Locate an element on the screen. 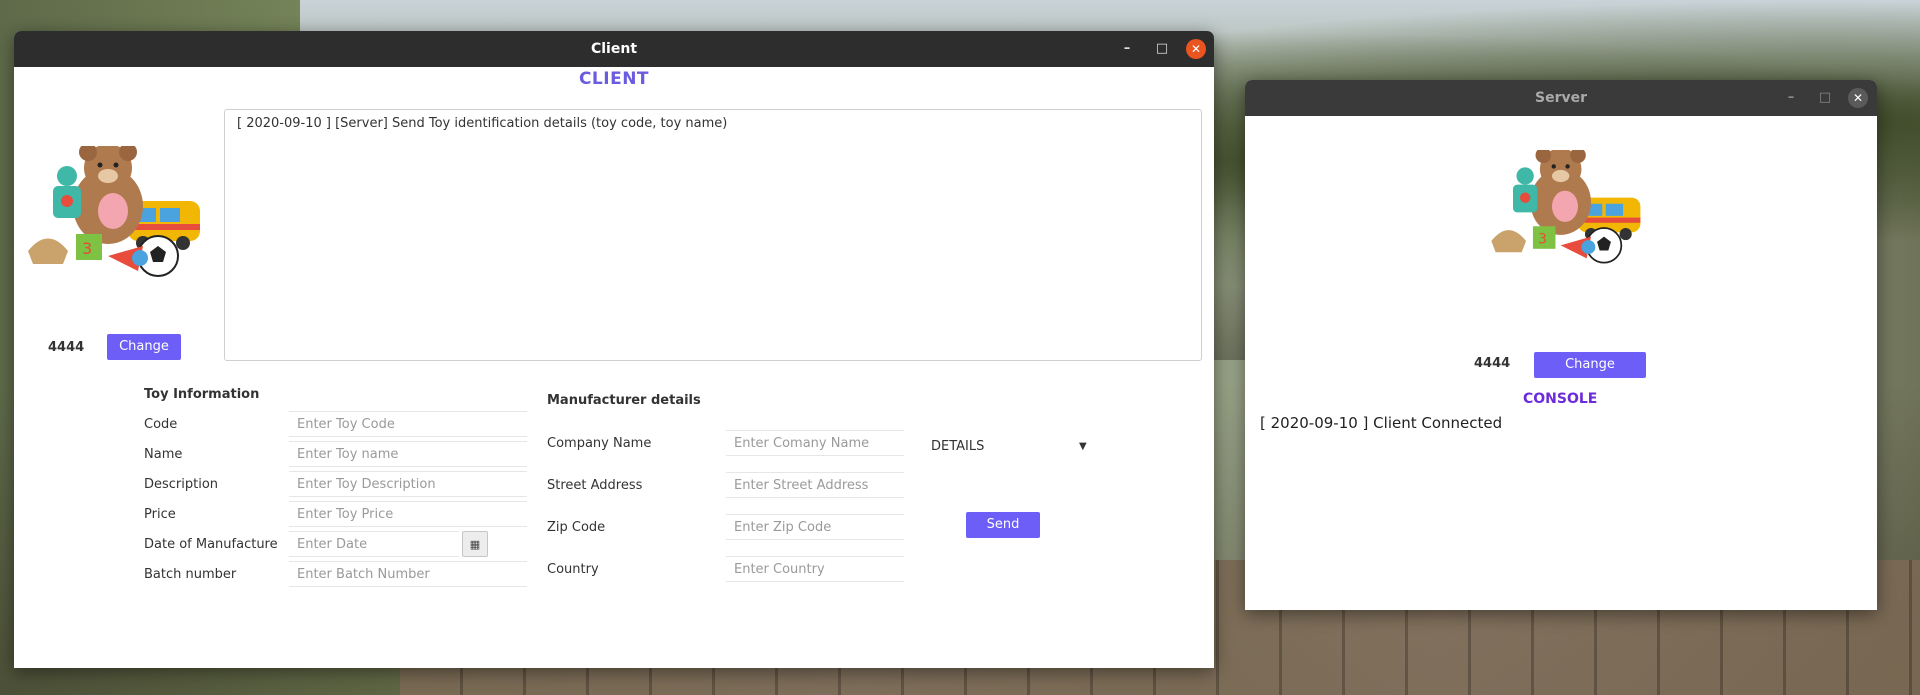 This screenshot has height=695, width=1920. console-line: [ 2020-09-10 ] Client Connected is located at coordinates (1381, 423).